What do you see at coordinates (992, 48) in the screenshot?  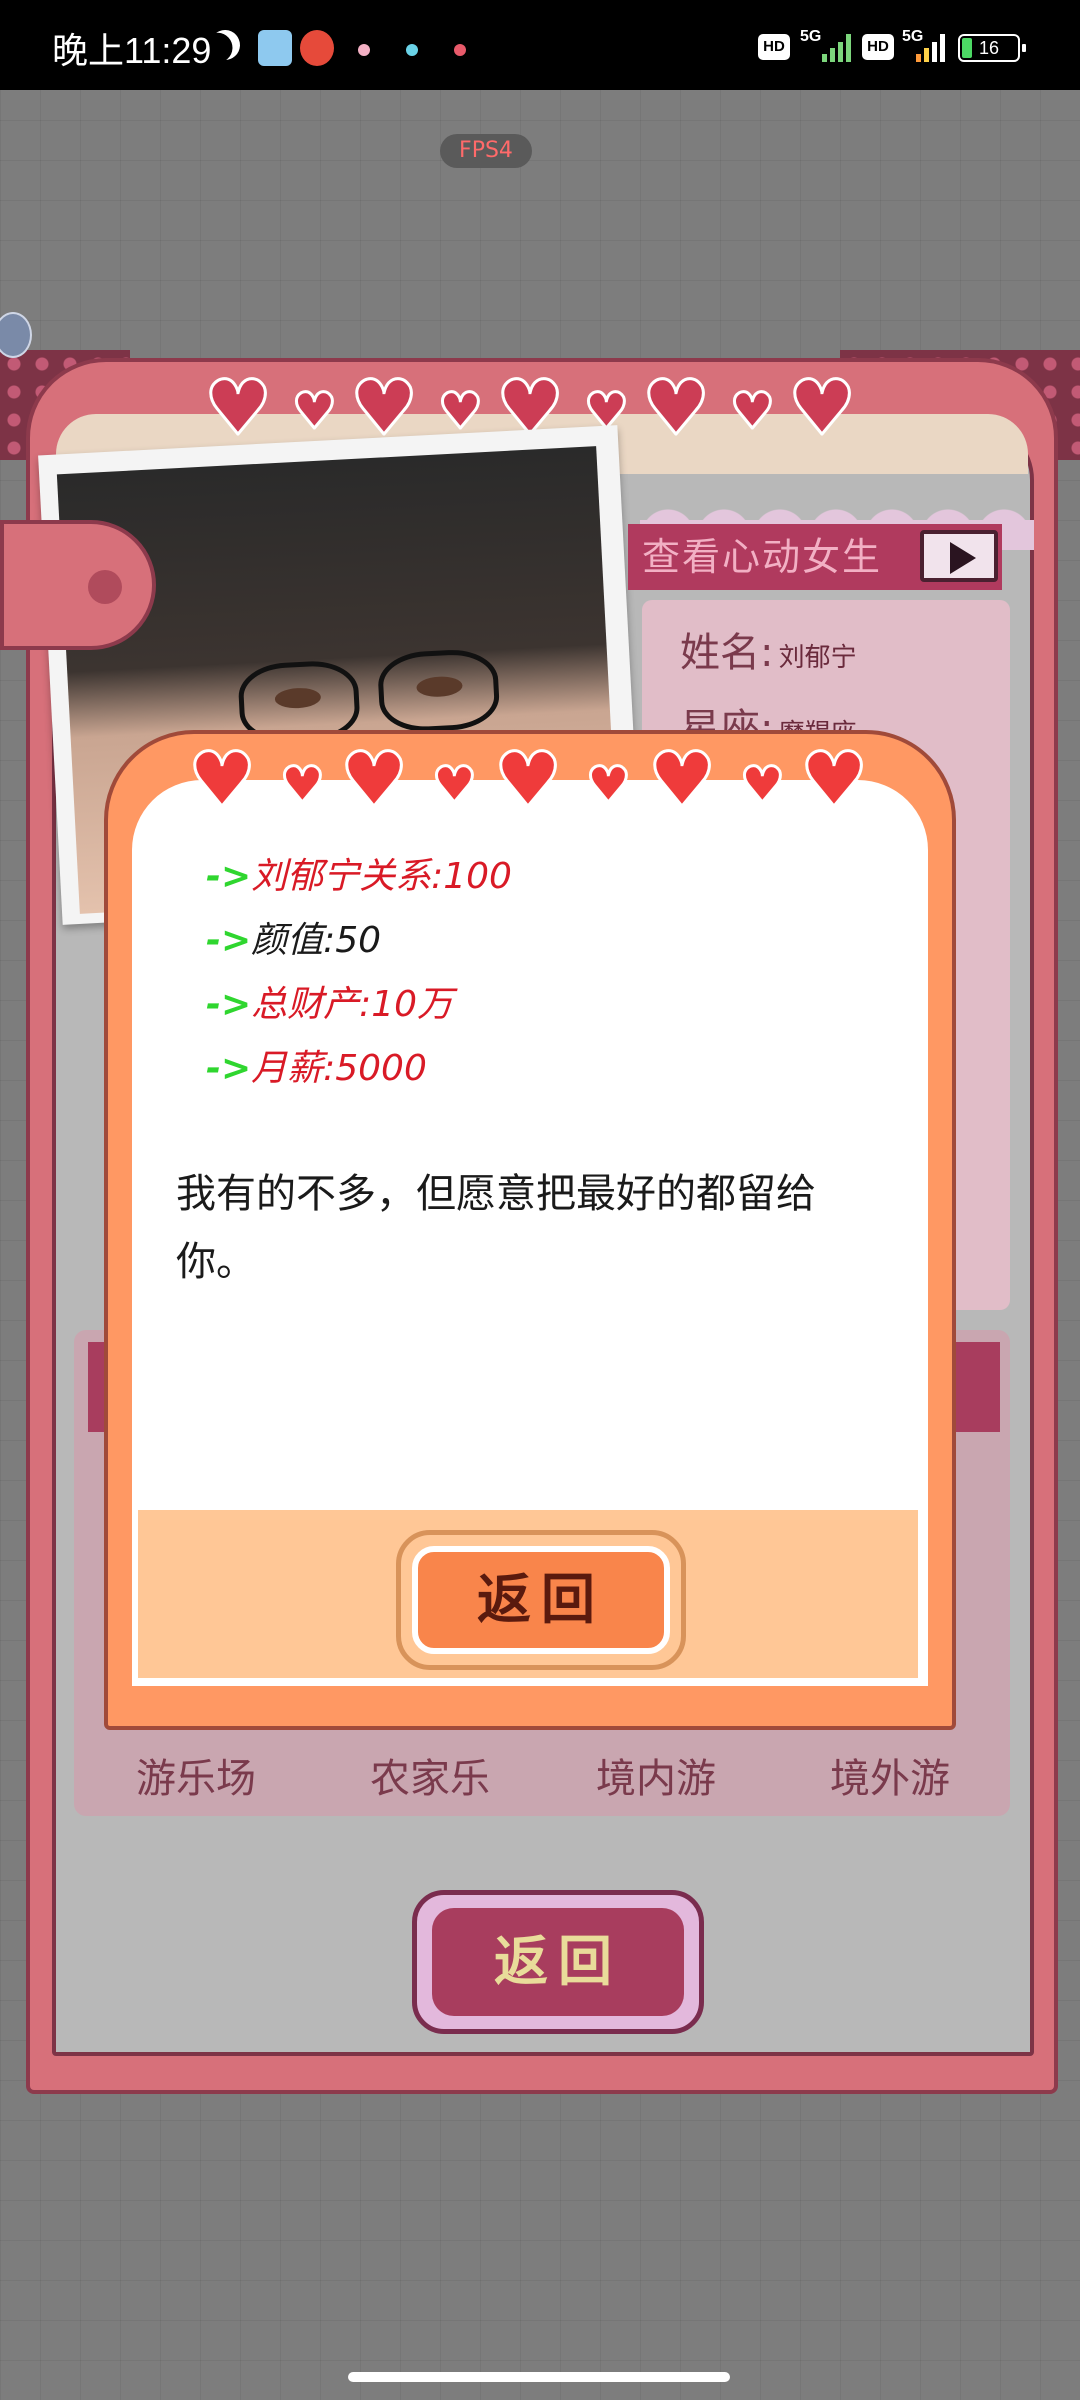 I see `battery-indicator: 16` at bounding box center [992, 48].